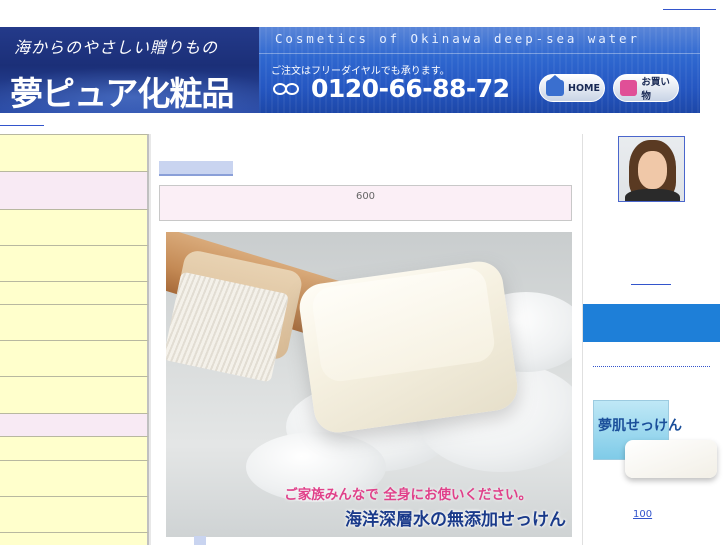  What do you see at coordinates (651, 323) in the screenshot?
I see `blue-banner` at bounding box center [651, 323].